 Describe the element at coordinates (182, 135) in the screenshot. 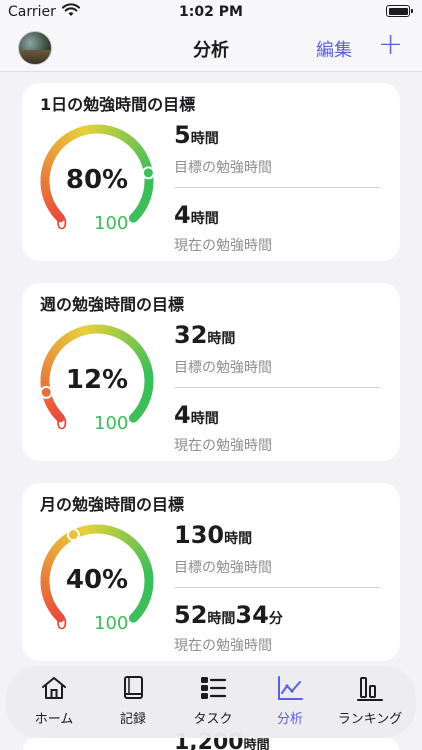

I see `target-number: 5` at that location.